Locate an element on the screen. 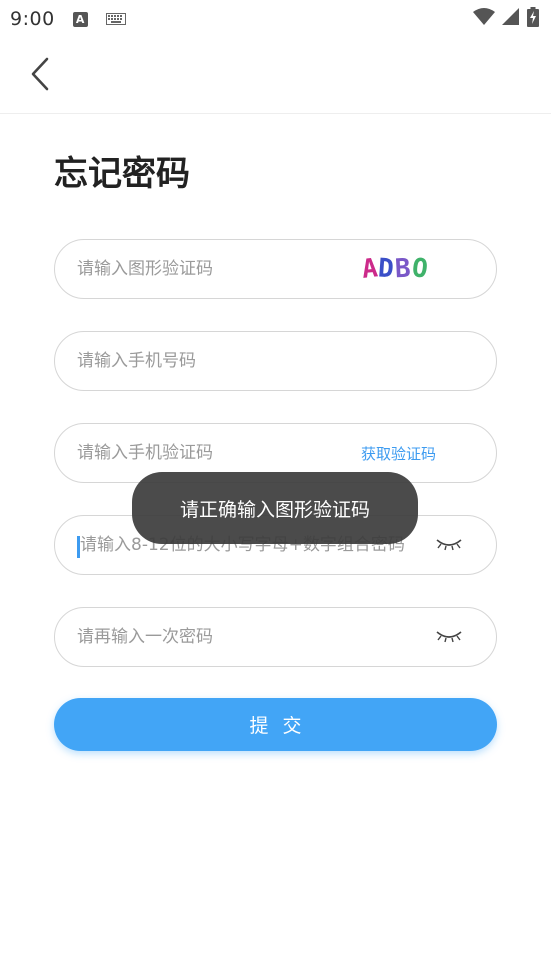  status-right is located at coordinates (506, 19).